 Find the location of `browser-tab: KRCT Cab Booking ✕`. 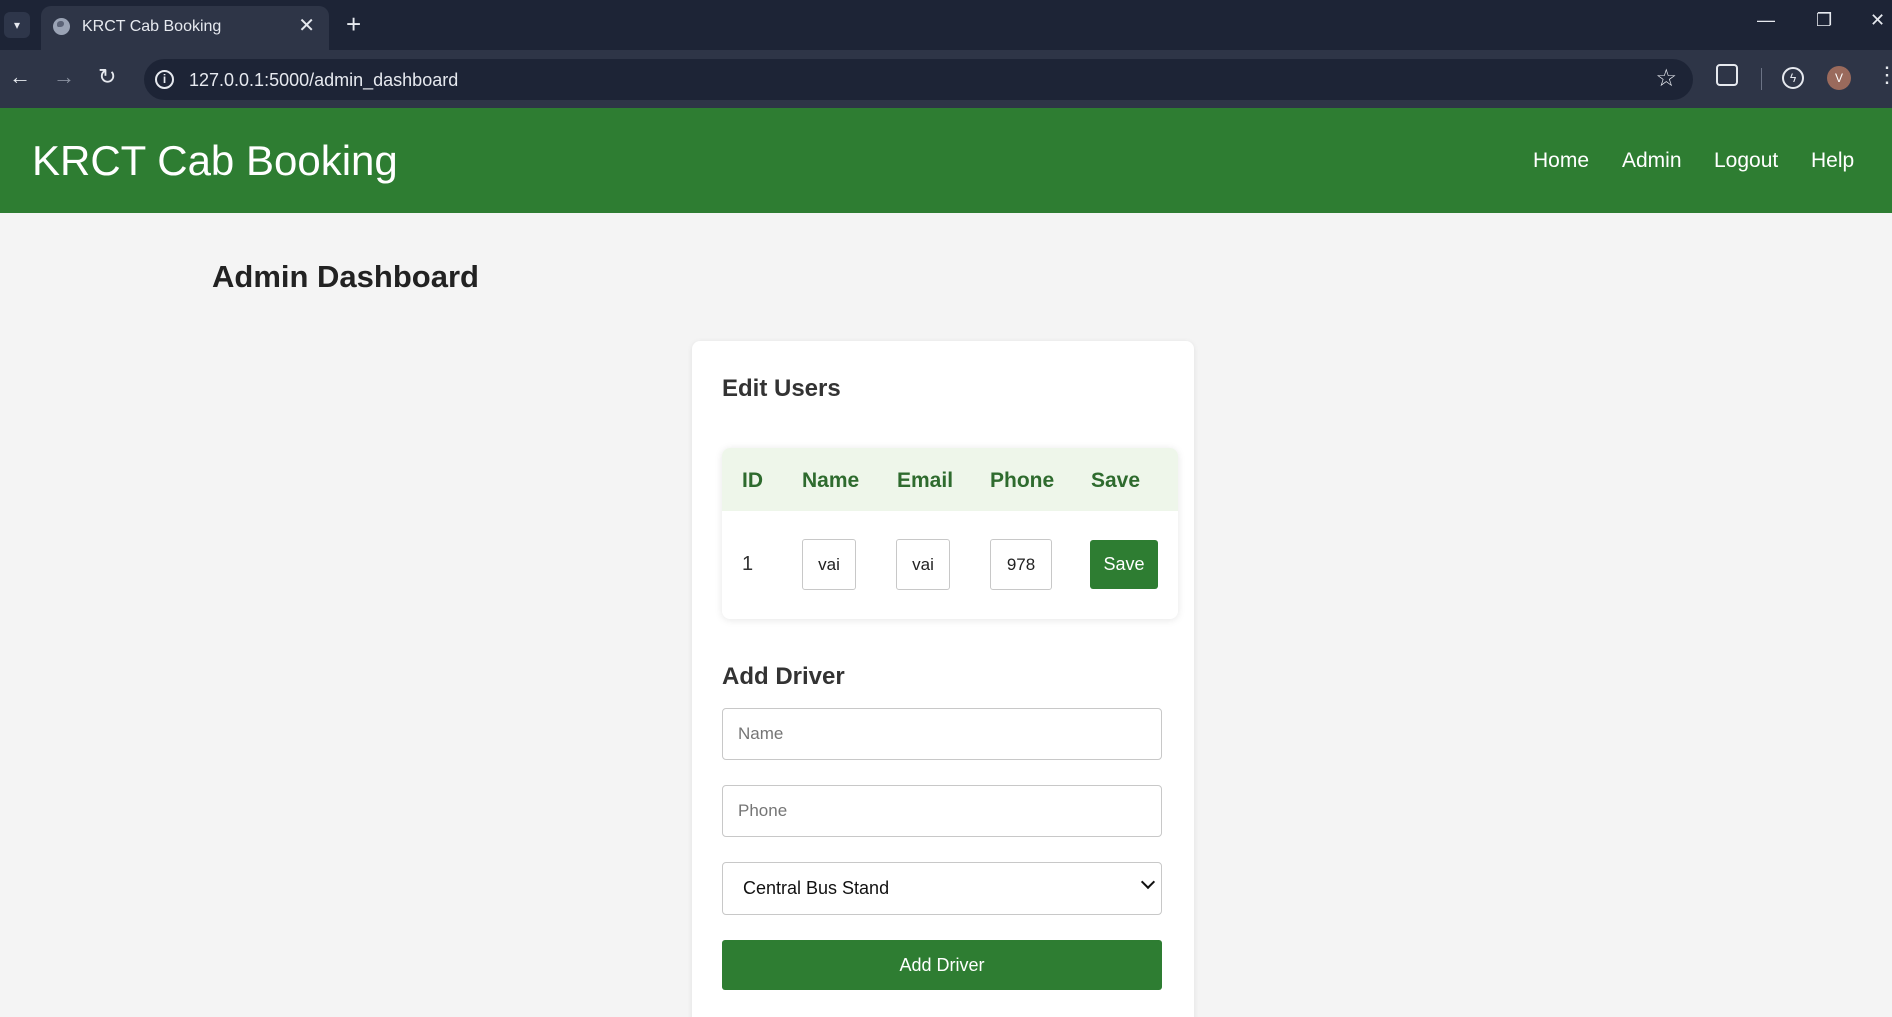

browser-tab: KRCT Cab Booking ✕ is located at coordinates (185, 28).